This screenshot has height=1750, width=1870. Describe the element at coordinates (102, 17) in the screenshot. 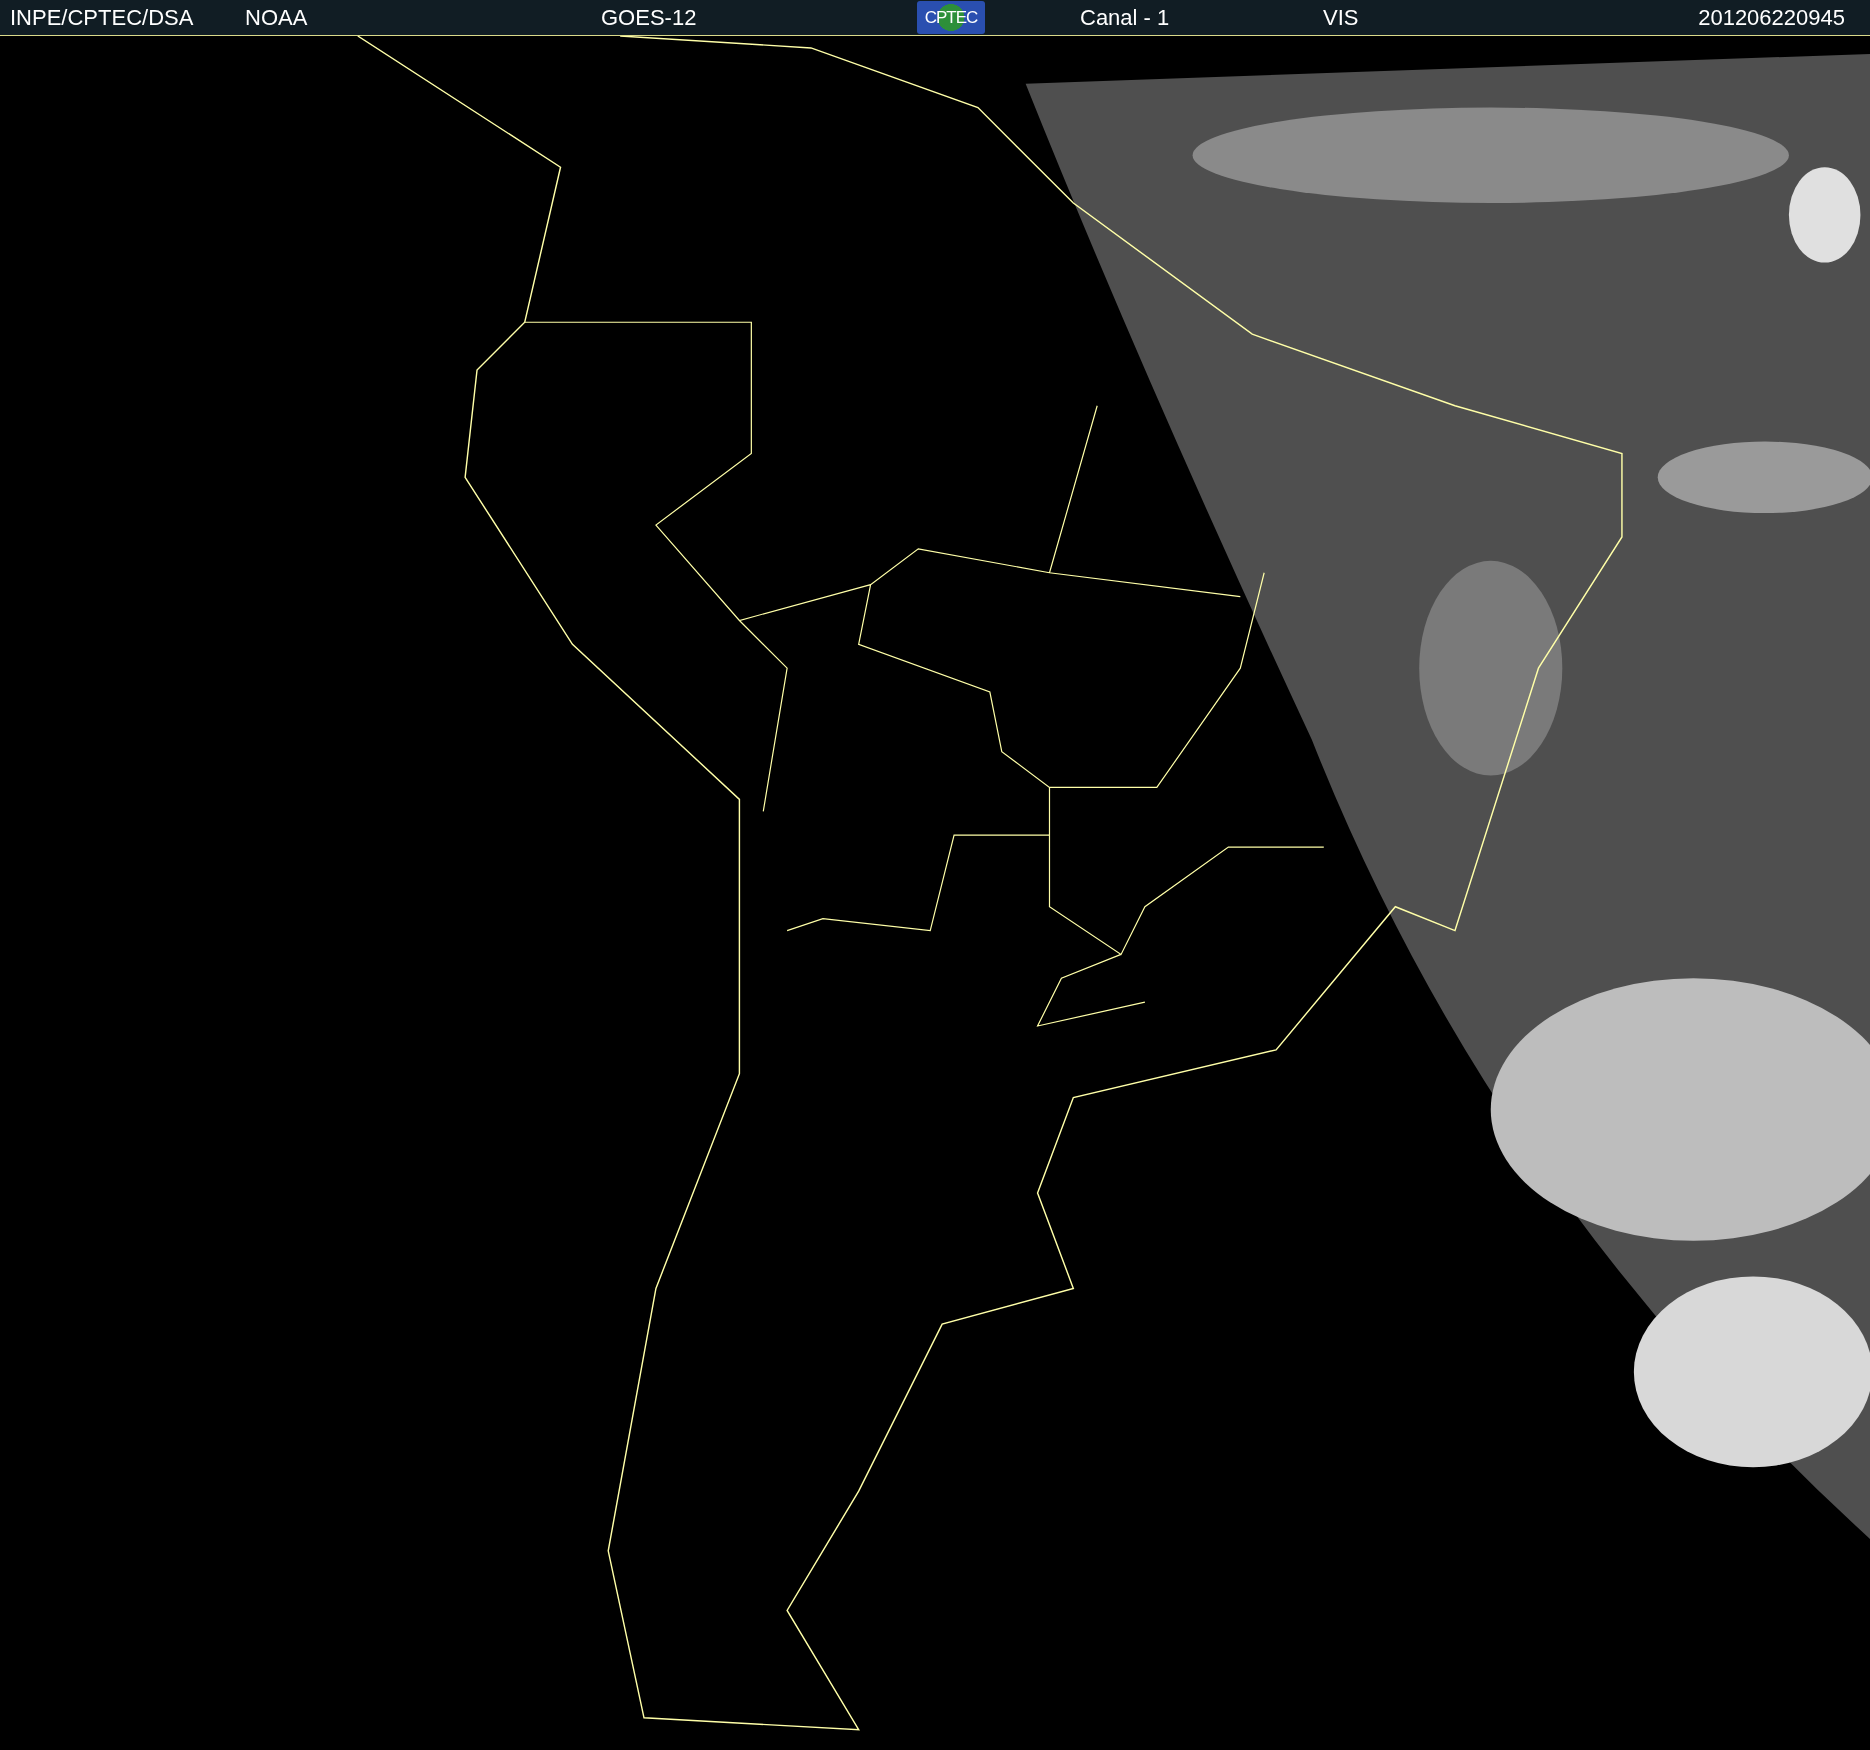

I see `header-label: INPE/CPTEC/DSA` at that location.